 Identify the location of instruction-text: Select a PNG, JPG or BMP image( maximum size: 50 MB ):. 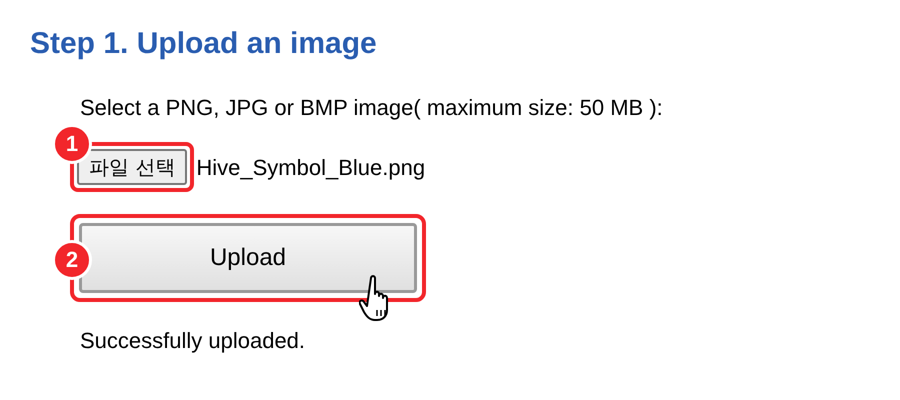
(372, 108).